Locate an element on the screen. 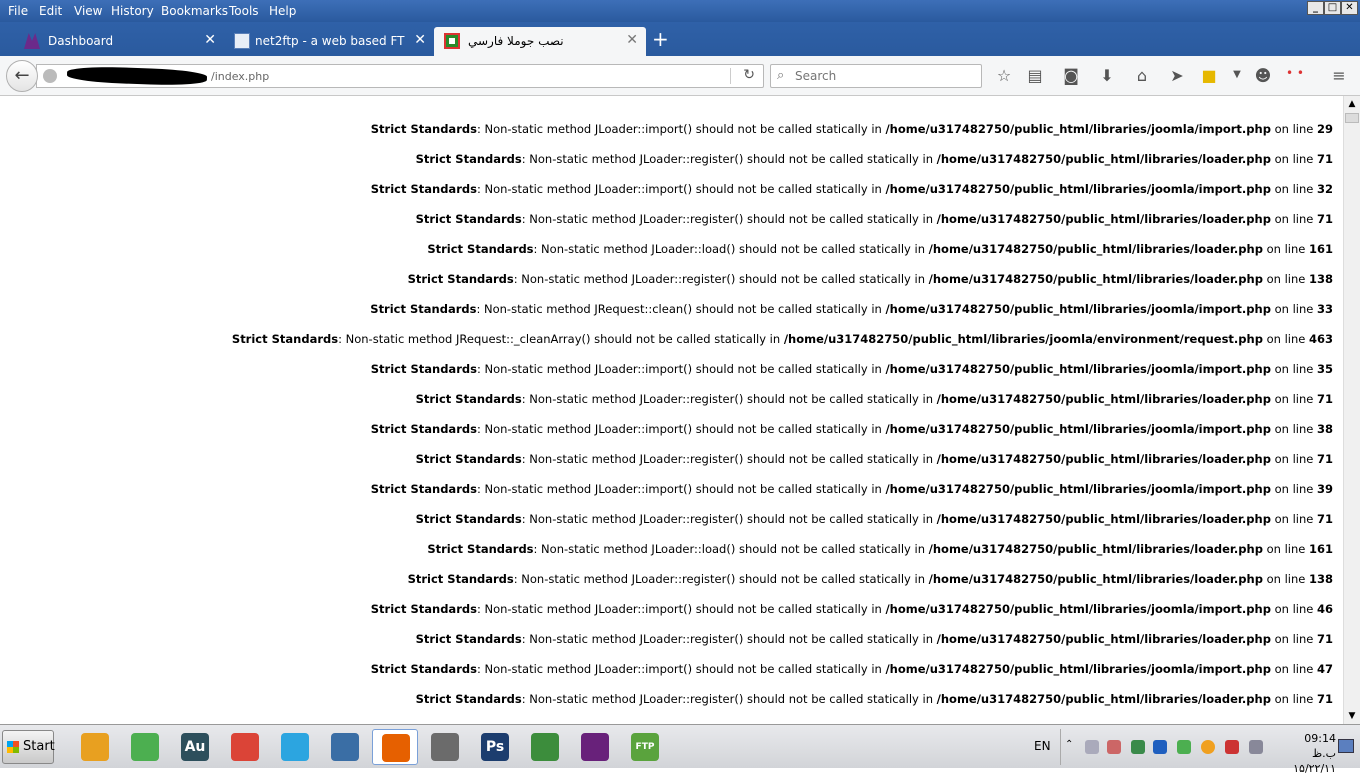 The image size is (1360, 776). folder-icon: ■ is located at coordinates (1209, 75).